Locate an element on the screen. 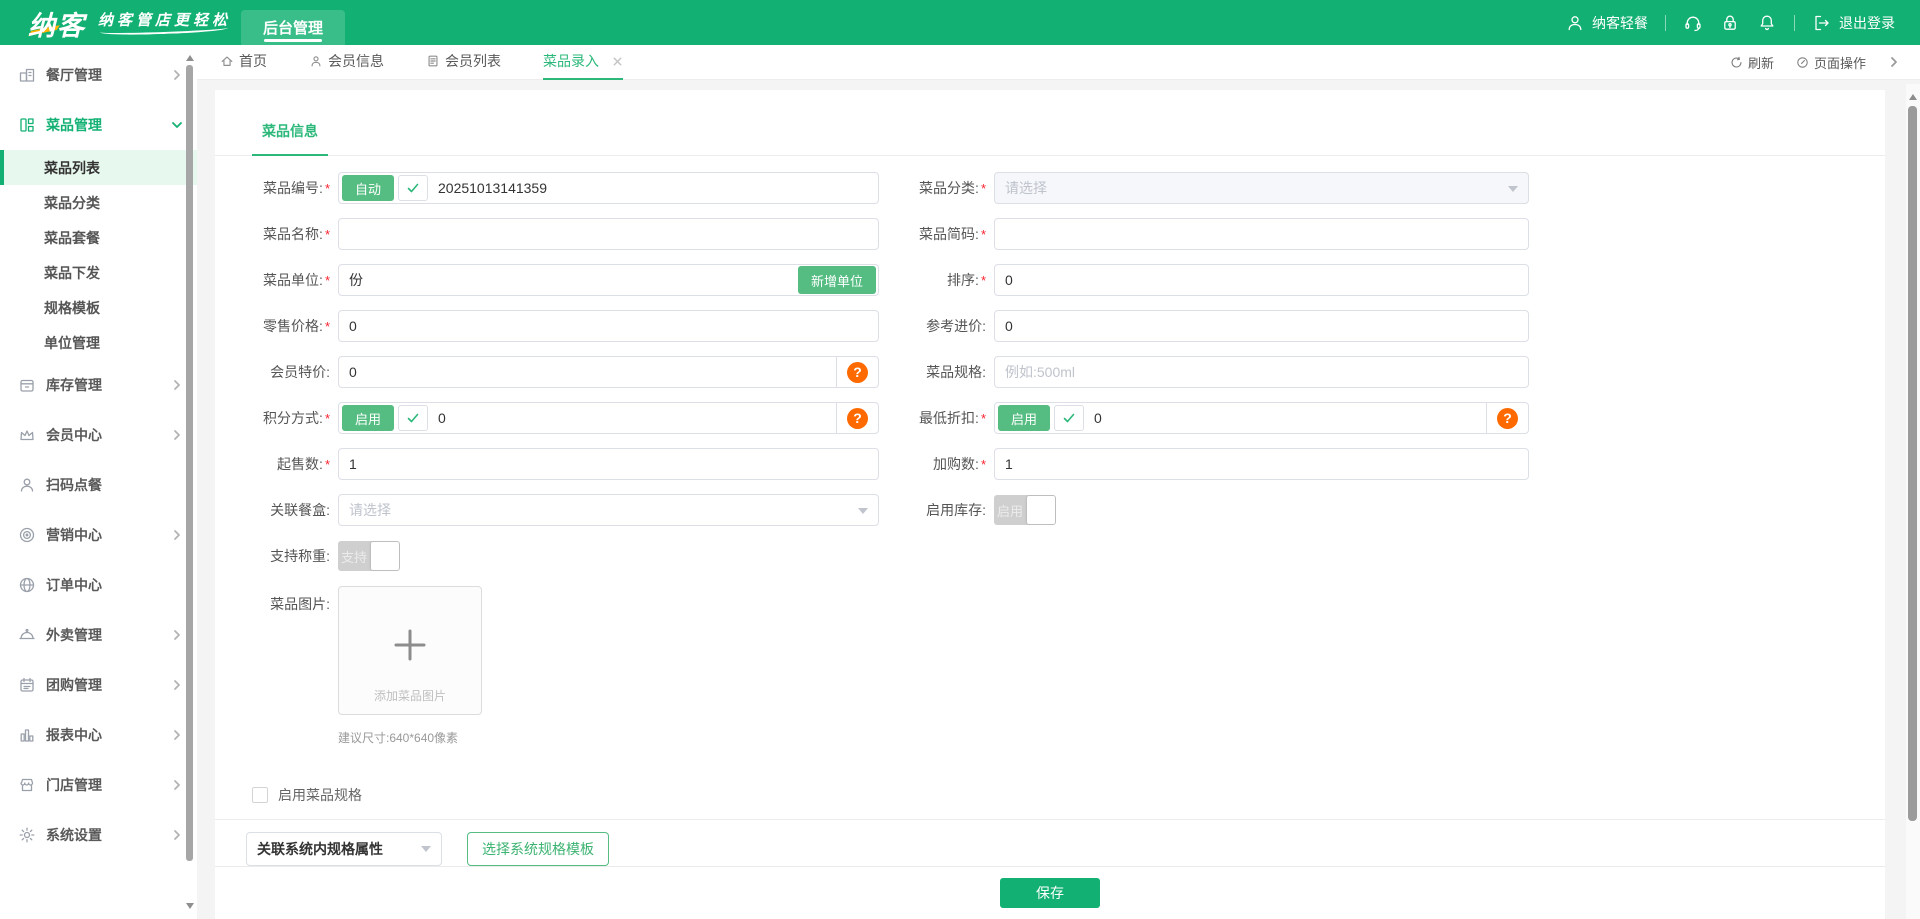  dish-short-code-input is located at coordinates (1261, 234).